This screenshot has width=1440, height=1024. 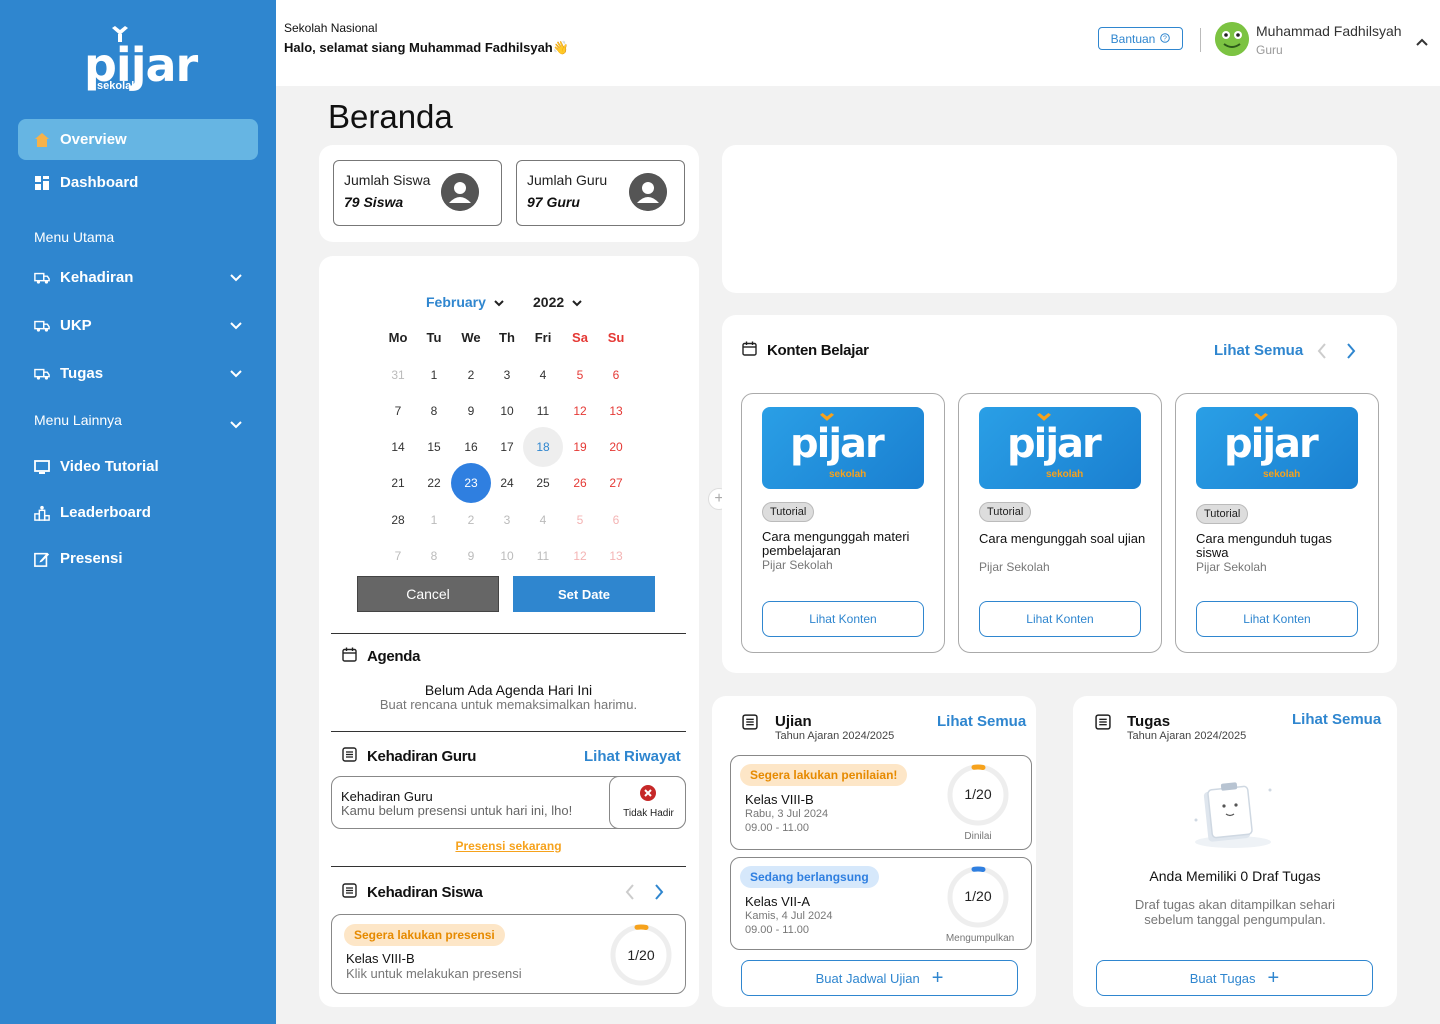 I want to click on calendar-day: 15, so click(x=434, y=447).